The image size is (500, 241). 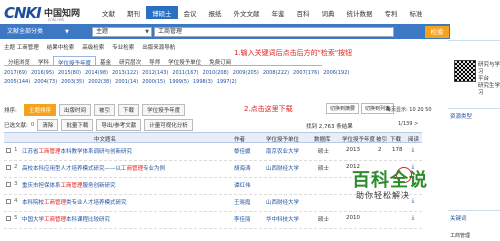 What do you see at coordinates (15, 74) in the screenshot?
I see `year-filter-item: 2017(69)` at bounding box center [15, 74].